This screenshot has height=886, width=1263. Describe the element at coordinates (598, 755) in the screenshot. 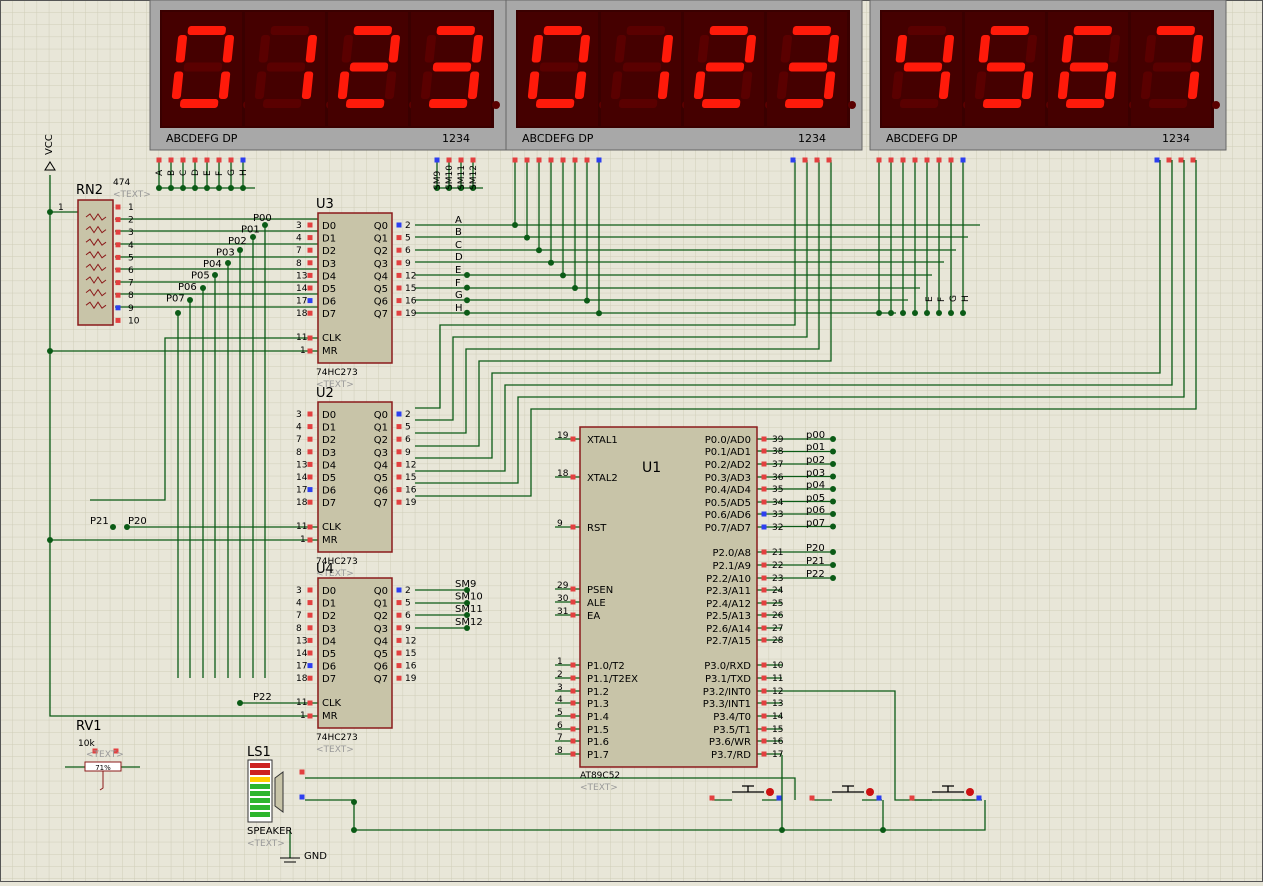

I see `u1-pin-label: P1.7` at that location.